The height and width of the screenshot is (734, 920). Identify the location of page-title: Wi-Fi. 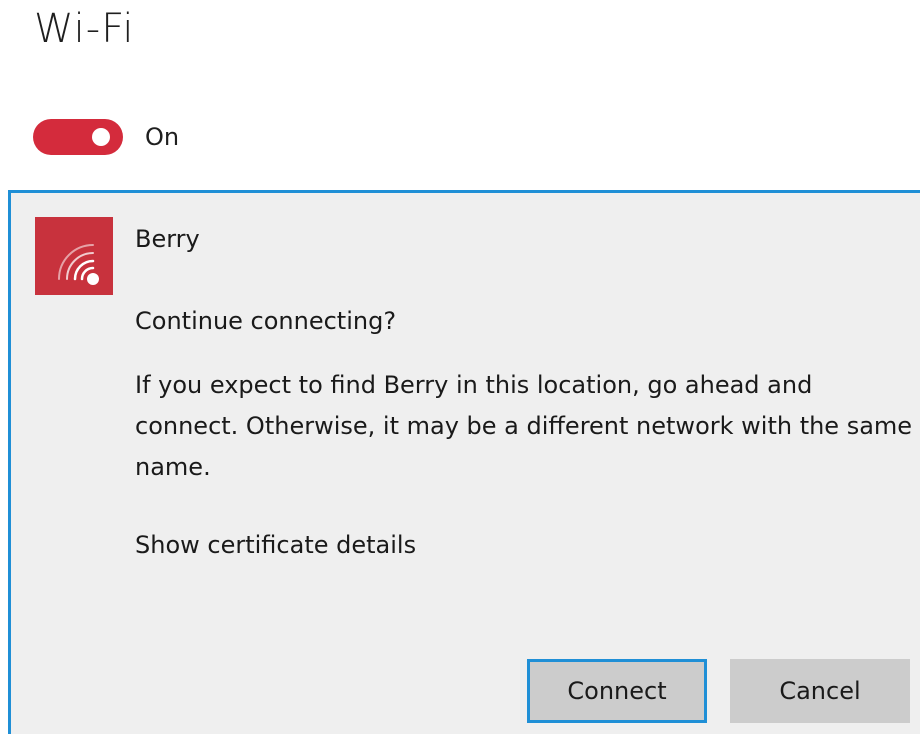
(84, 29).